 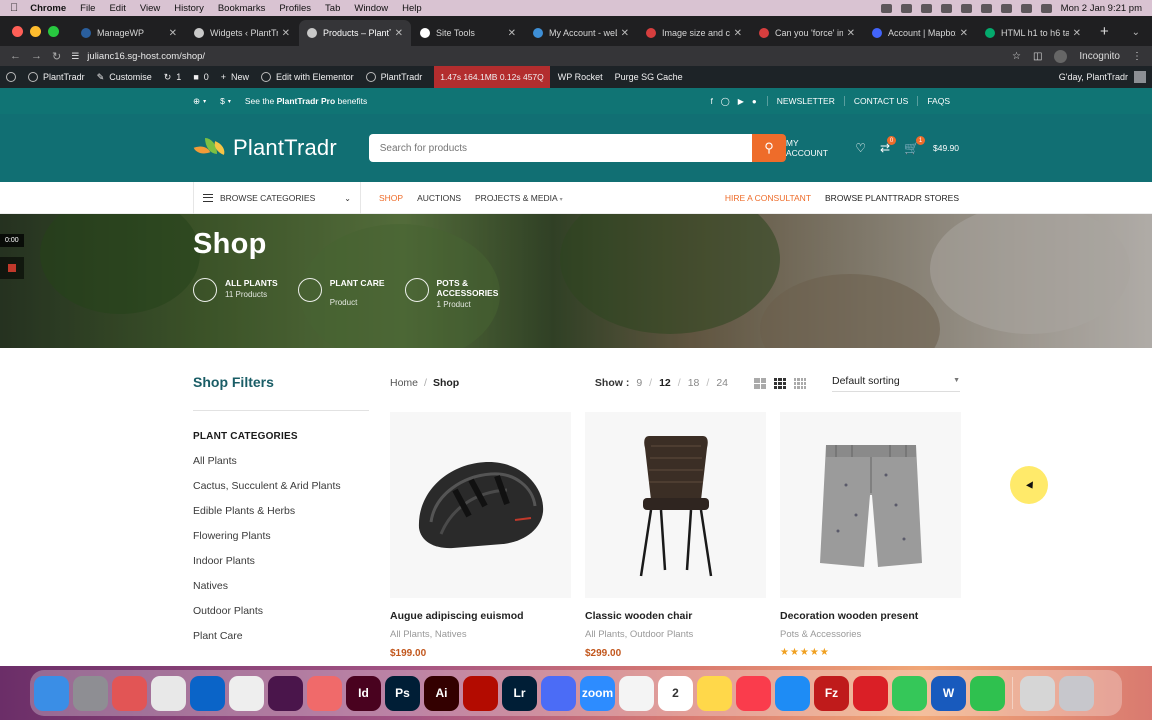 What do you see at coordinates (412, 8) in the screenshot?
I see `menubar-help: Help` at bounding box center [412, 8].